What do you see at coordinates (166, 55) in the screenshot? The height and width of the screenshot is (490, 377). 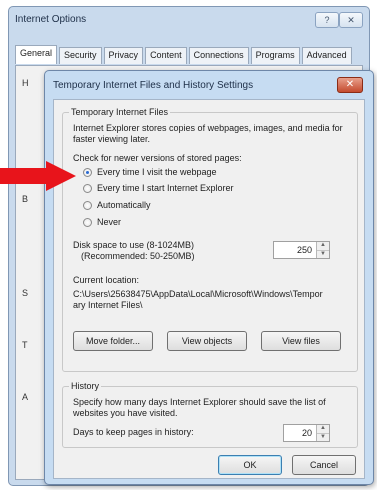 I see `tab-content: Content` at bounding box center [166, 55].